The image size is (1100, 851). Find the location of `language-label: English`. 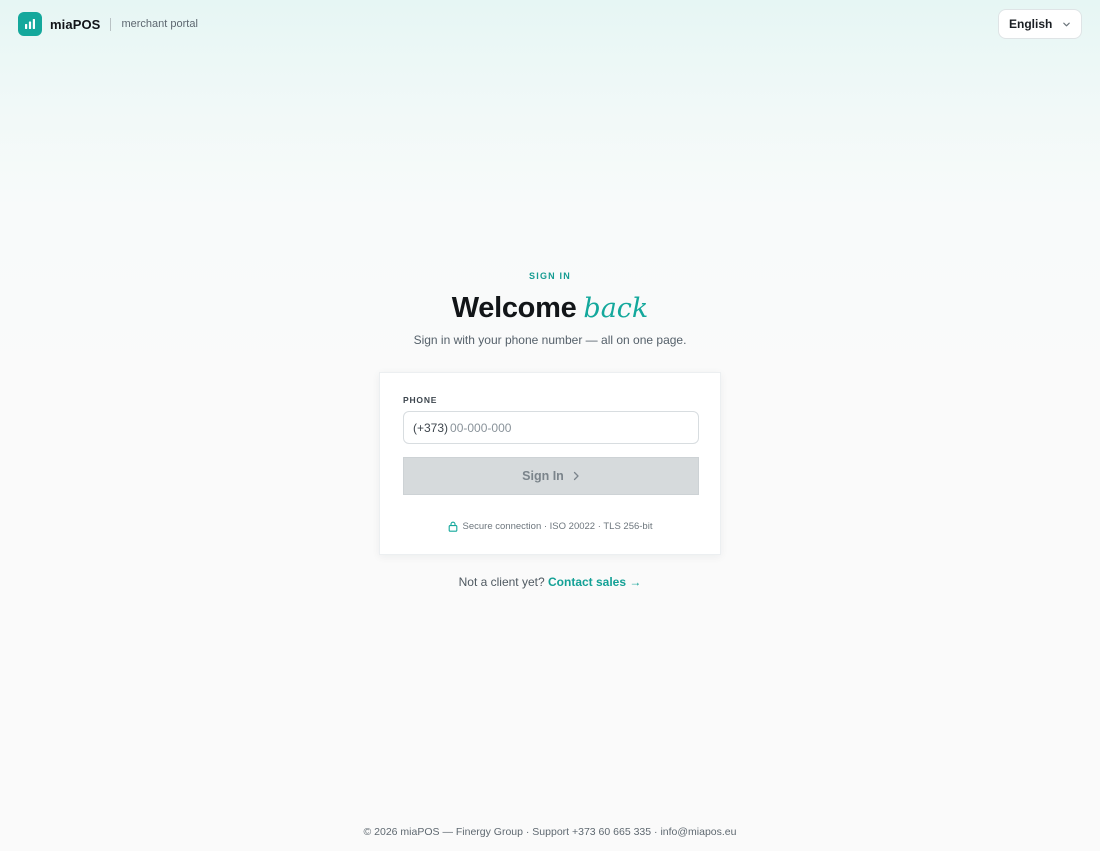

language-label: English is located at coordinates (1031, 24).